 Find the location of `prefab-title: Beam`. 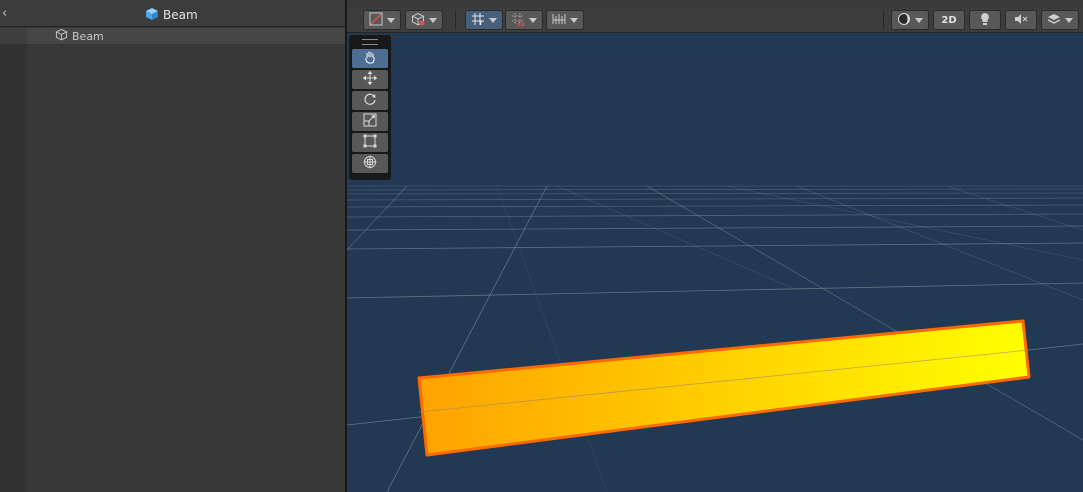

prefab-title: Beam is located at coordinates (171, 15).